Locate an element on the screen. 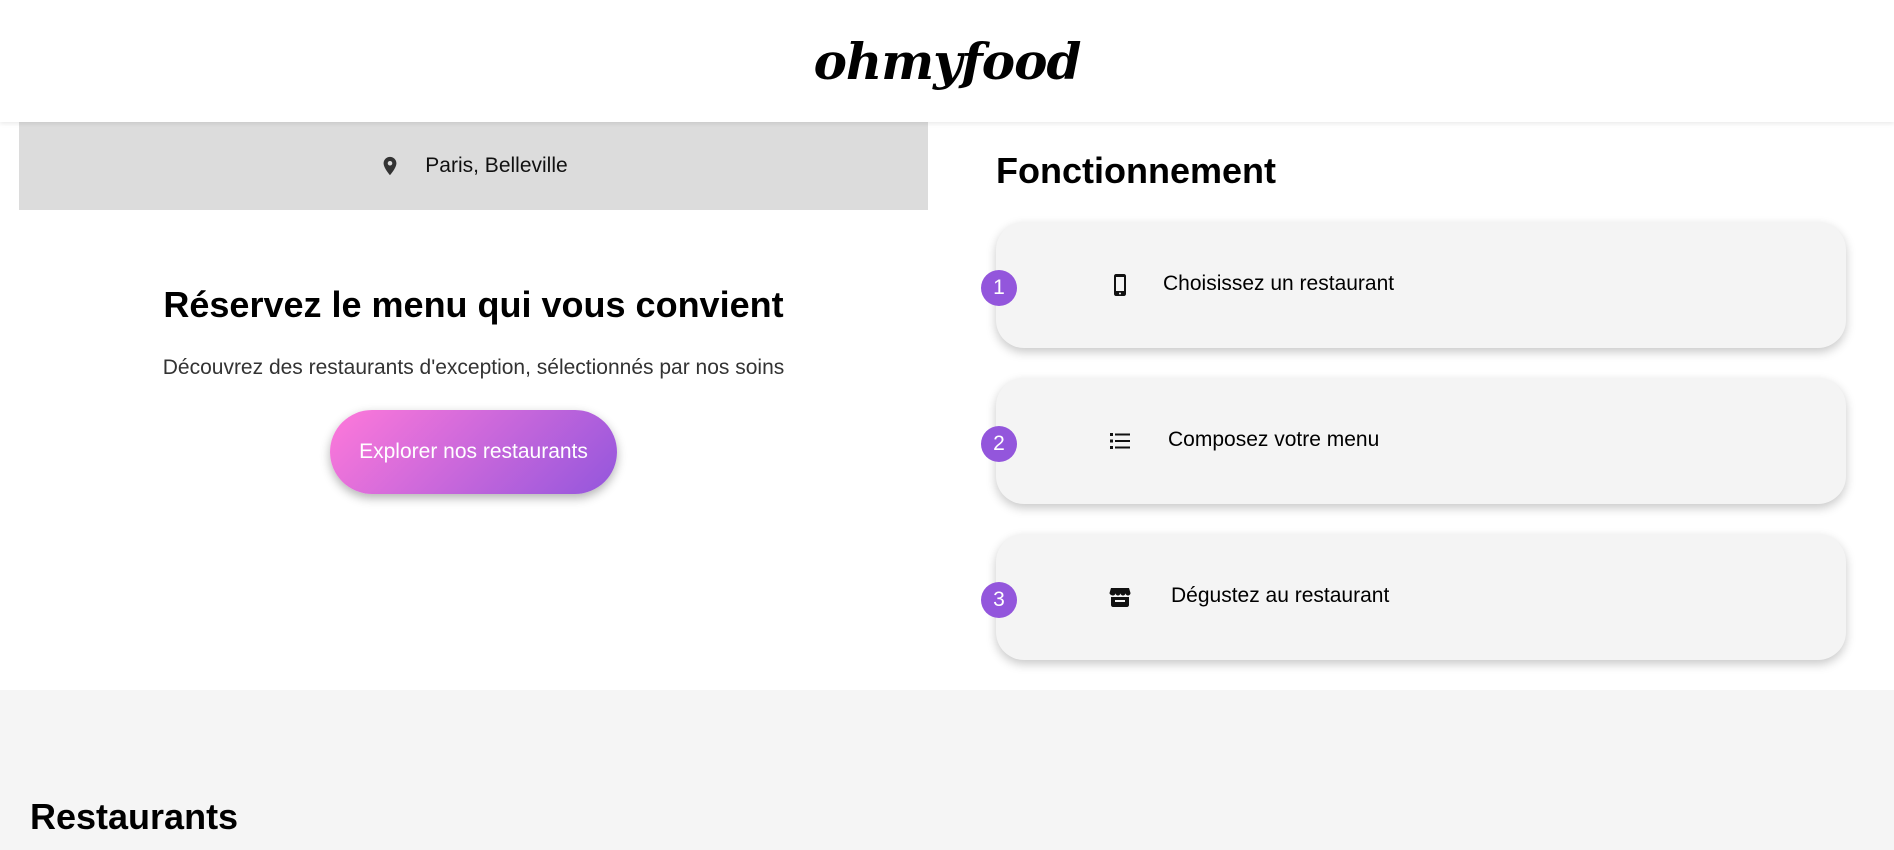  logo: ohmyfood is located at coordinates (948, 61).